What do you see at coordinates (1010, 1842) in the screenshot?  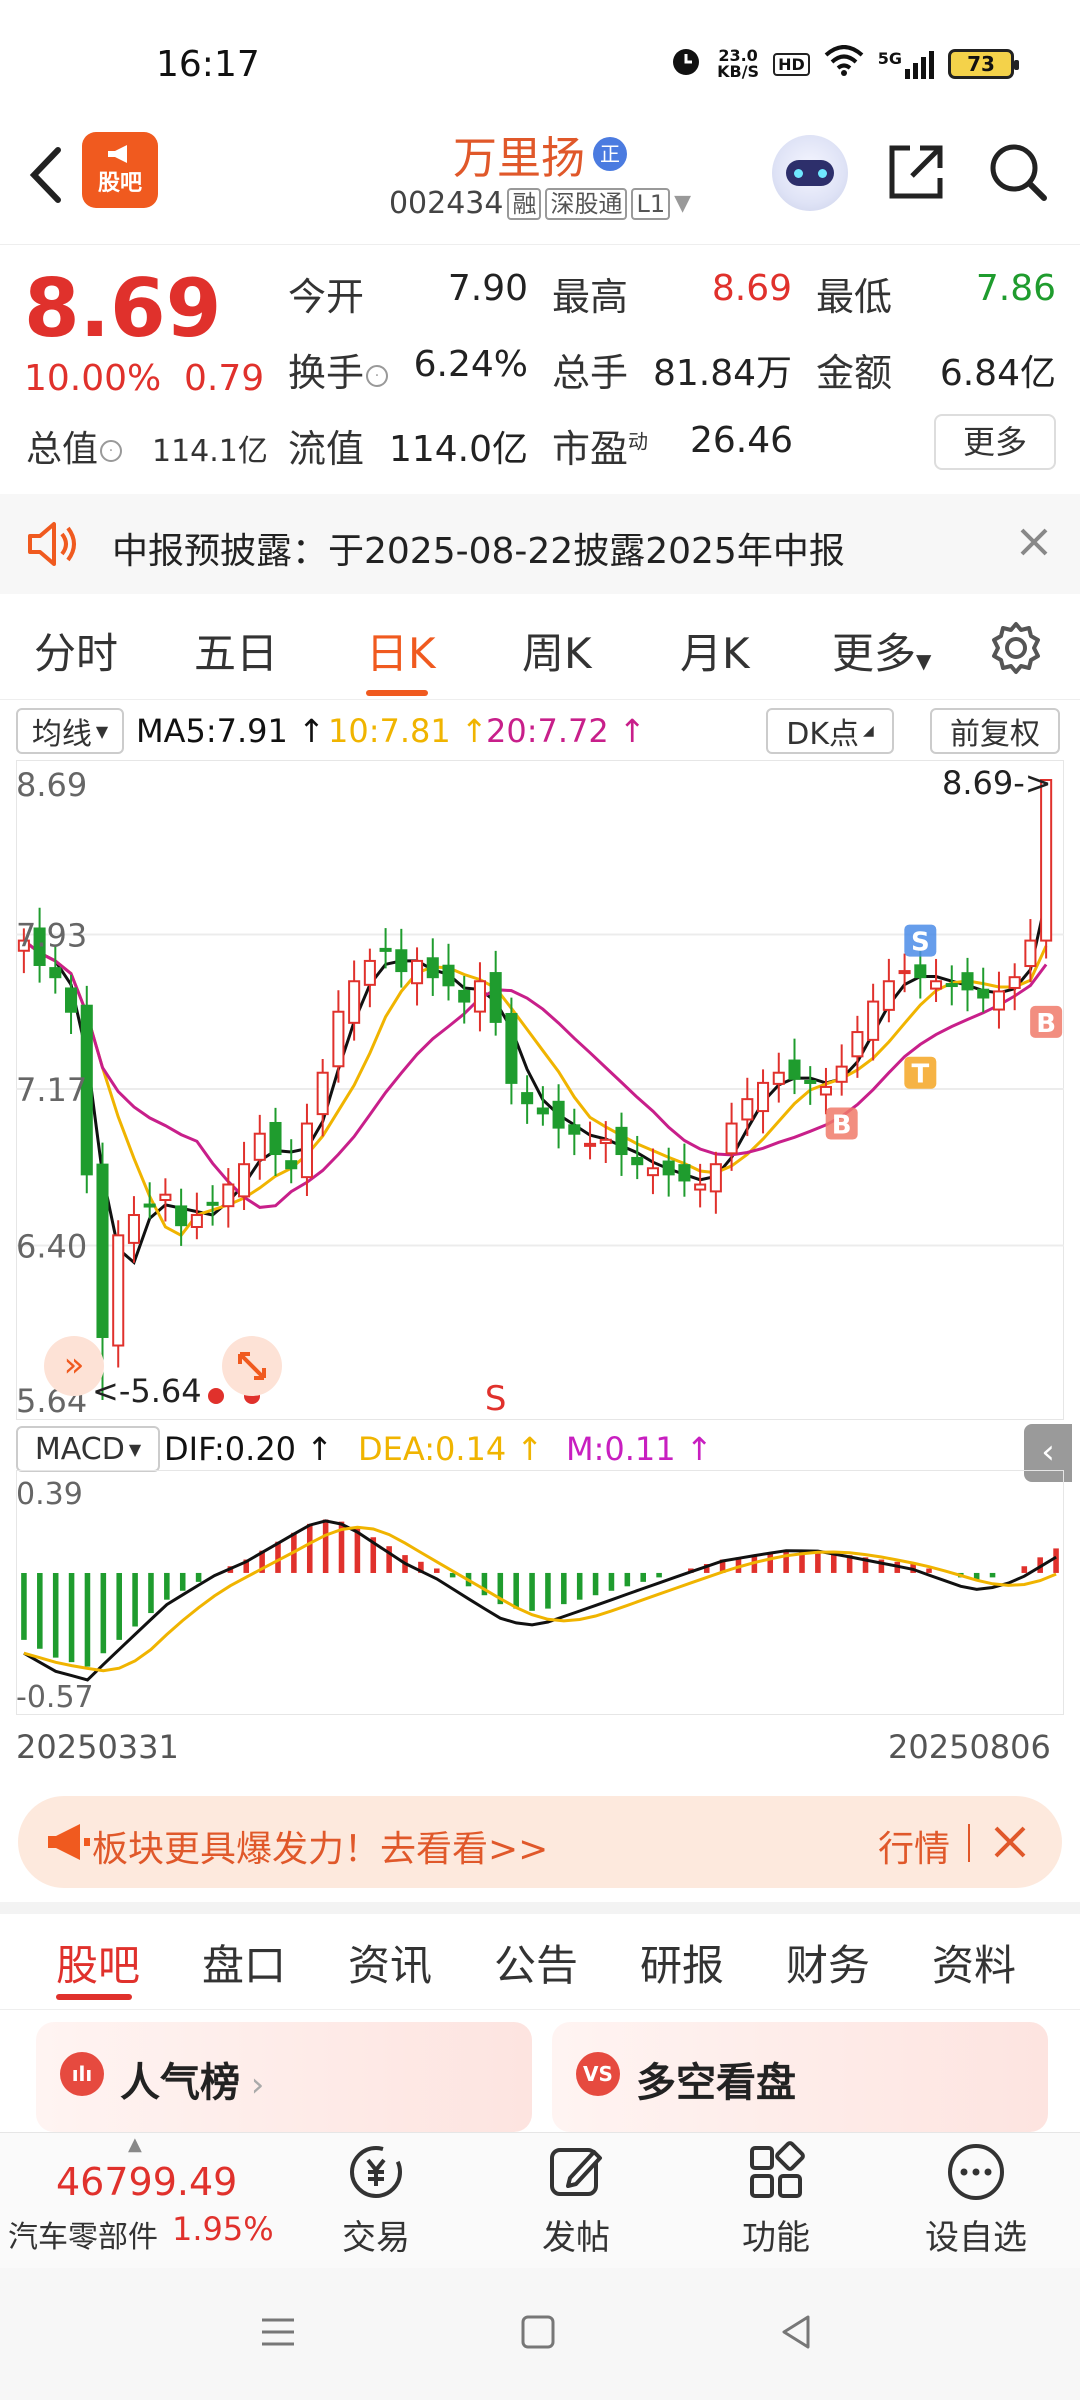 I see `promo-close-button` at bounding box center [1010, 1842].